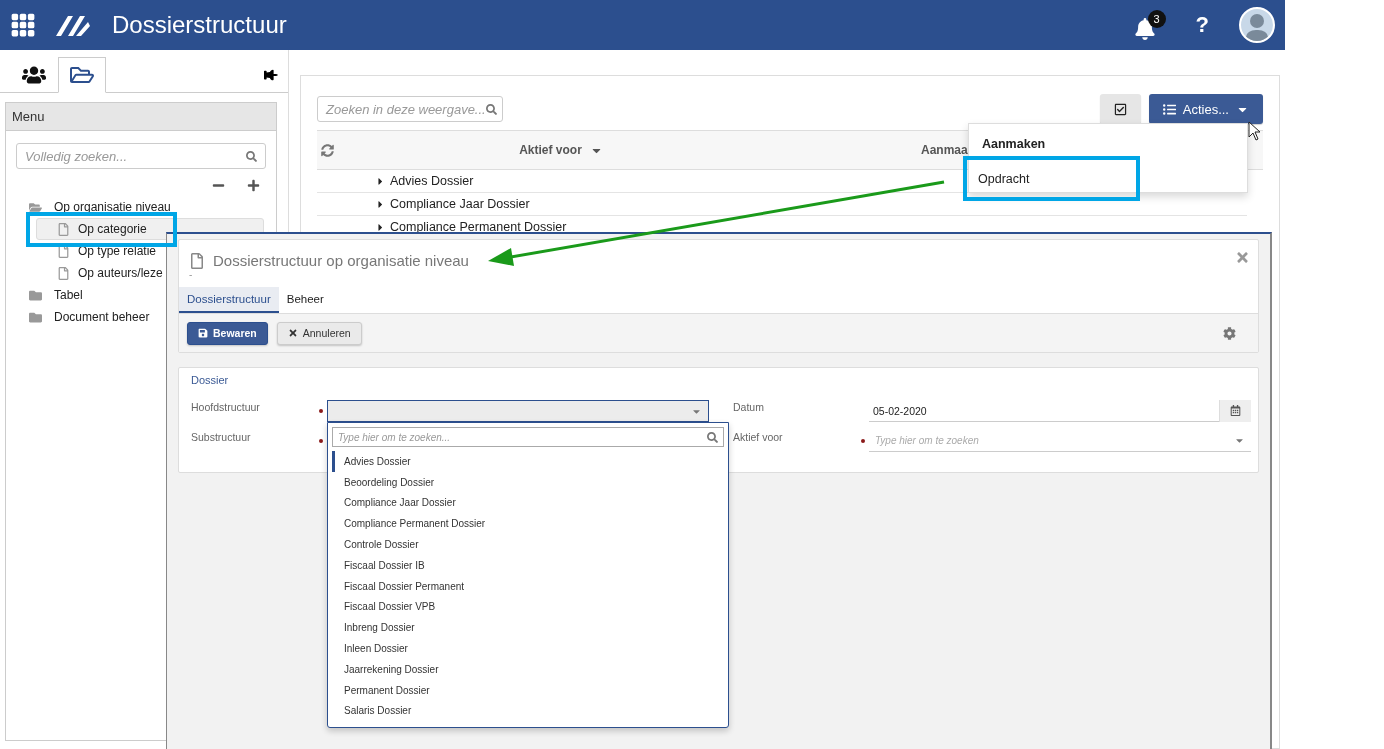 This screenshot has height=749, width=1384. What do you see at coordinates (82, 75) in the screenshot?
I see `folder-tab` at bounding box center [82, 75].